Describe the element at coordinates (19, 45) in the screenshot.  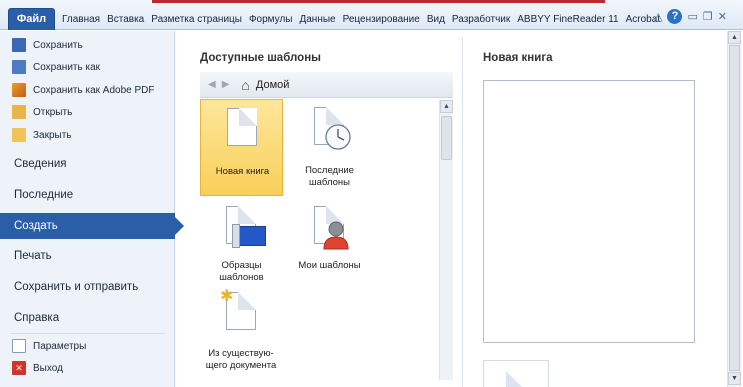
I see `save-icon` at that location.